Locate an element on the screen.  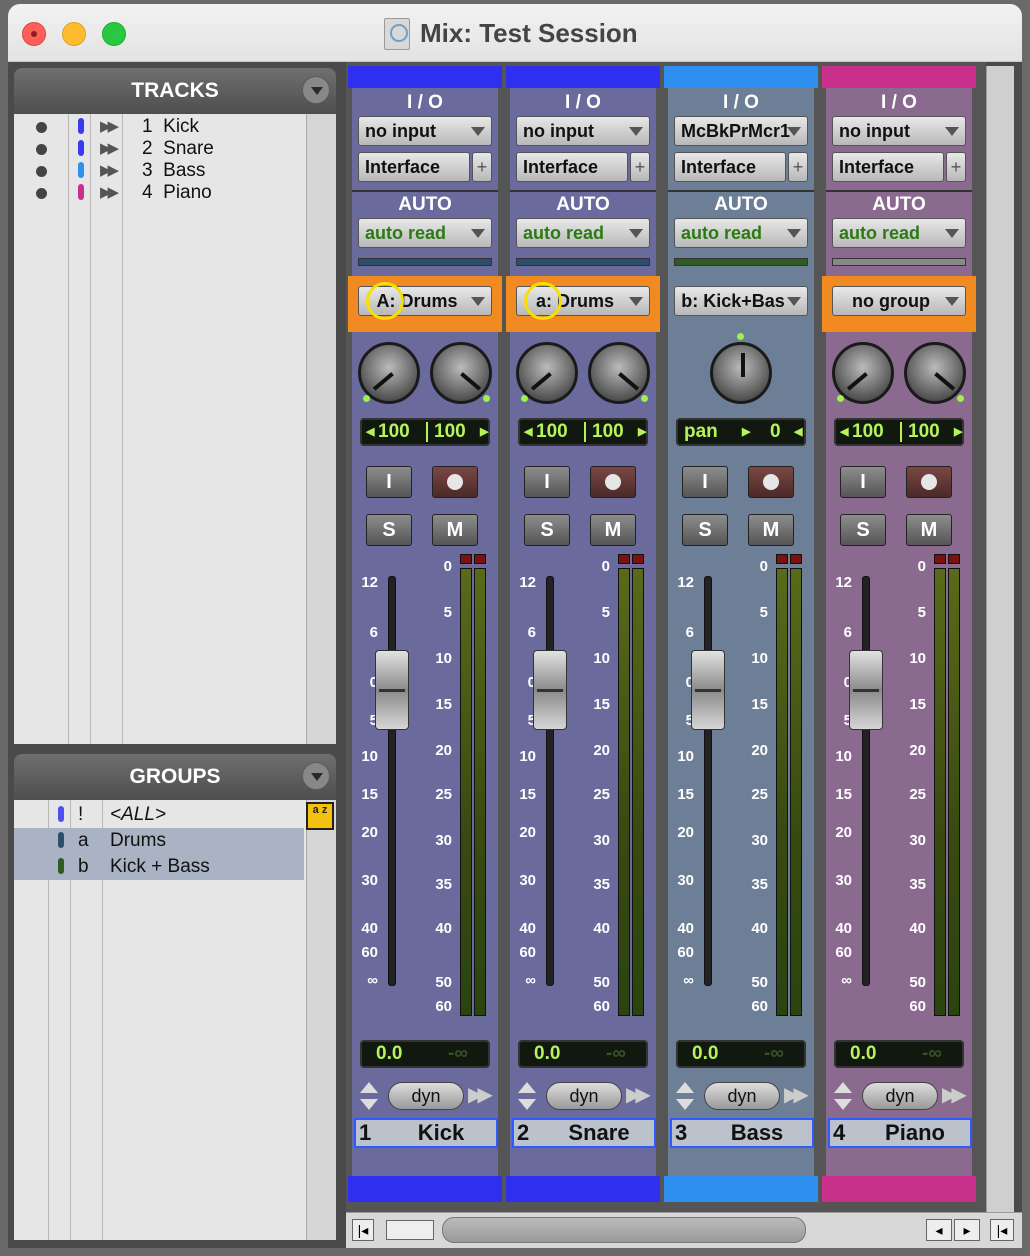
minimize-window-button is located at coordinates (74, 34).